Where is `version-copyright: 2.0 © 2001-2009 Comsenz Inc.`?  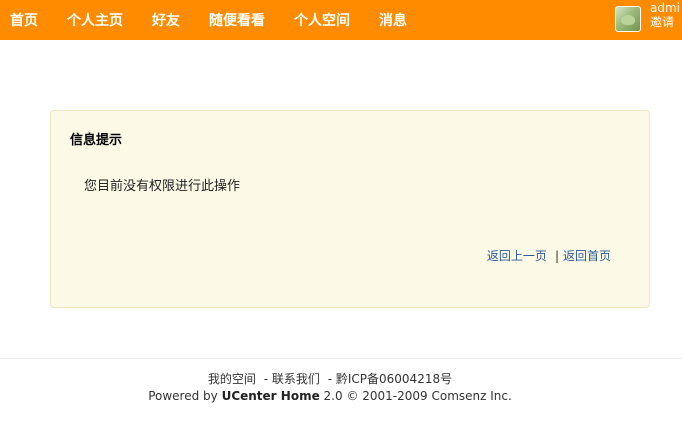 version-copyright: 2.0 © 2001-2009 Comsenz Inc. is located at coordinates (417, 396).